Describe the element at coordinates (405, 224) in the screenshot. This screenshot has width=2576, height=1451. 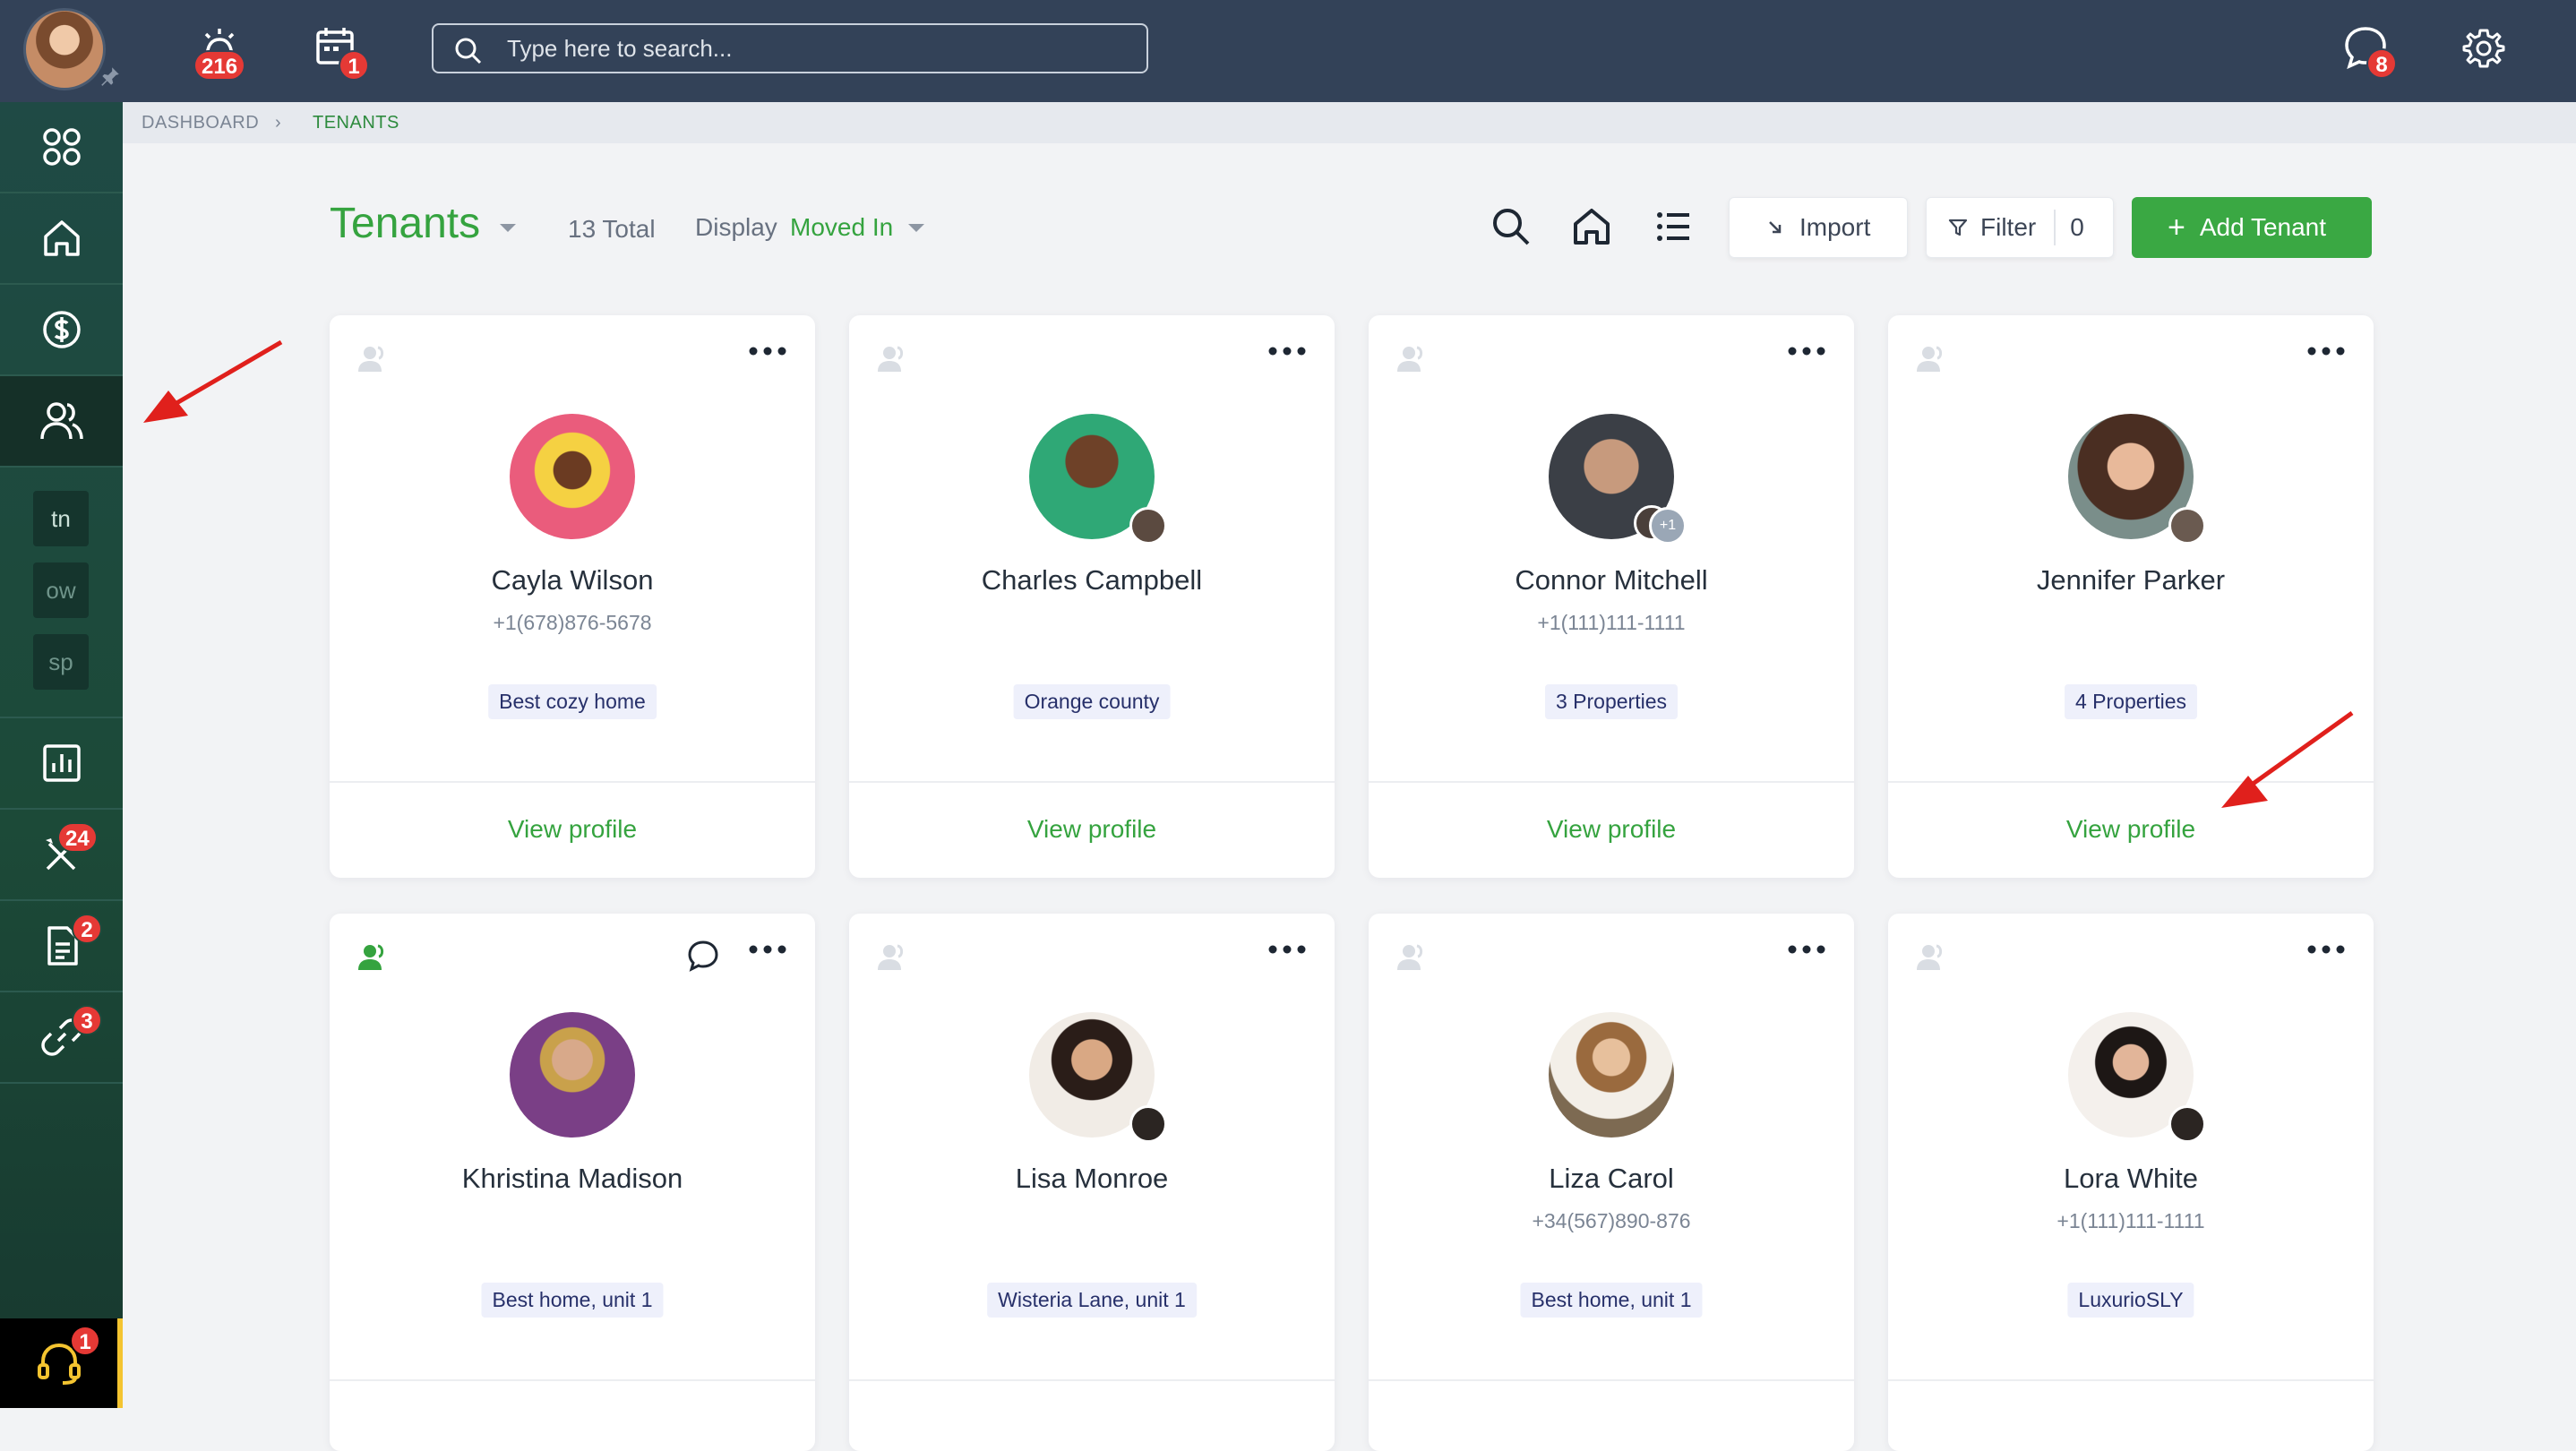
I see `page-title: Tenants` at that location.